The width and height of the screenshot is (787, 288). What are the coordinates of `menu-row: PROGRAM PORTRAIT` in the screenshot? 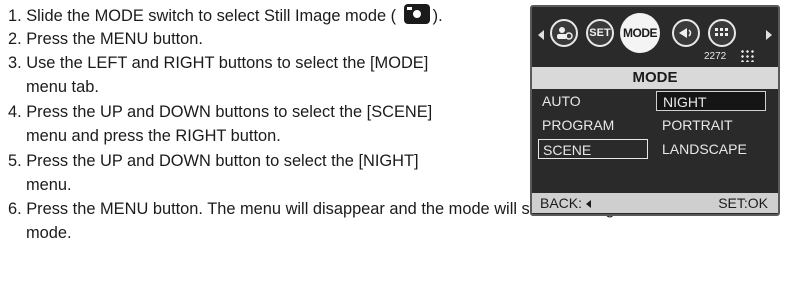 It's located at (655, 126).